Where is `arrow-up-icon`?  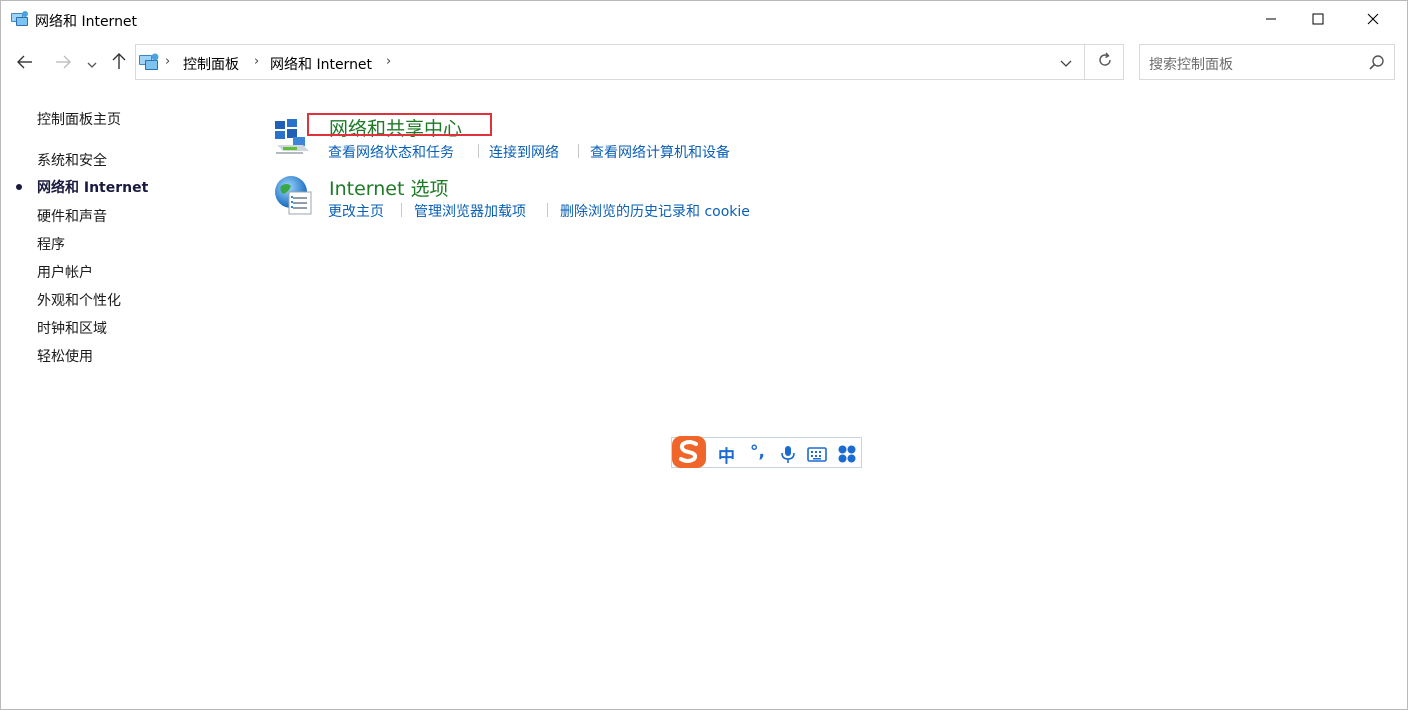
arrow-up-icon is located at coordinates (119, 63).